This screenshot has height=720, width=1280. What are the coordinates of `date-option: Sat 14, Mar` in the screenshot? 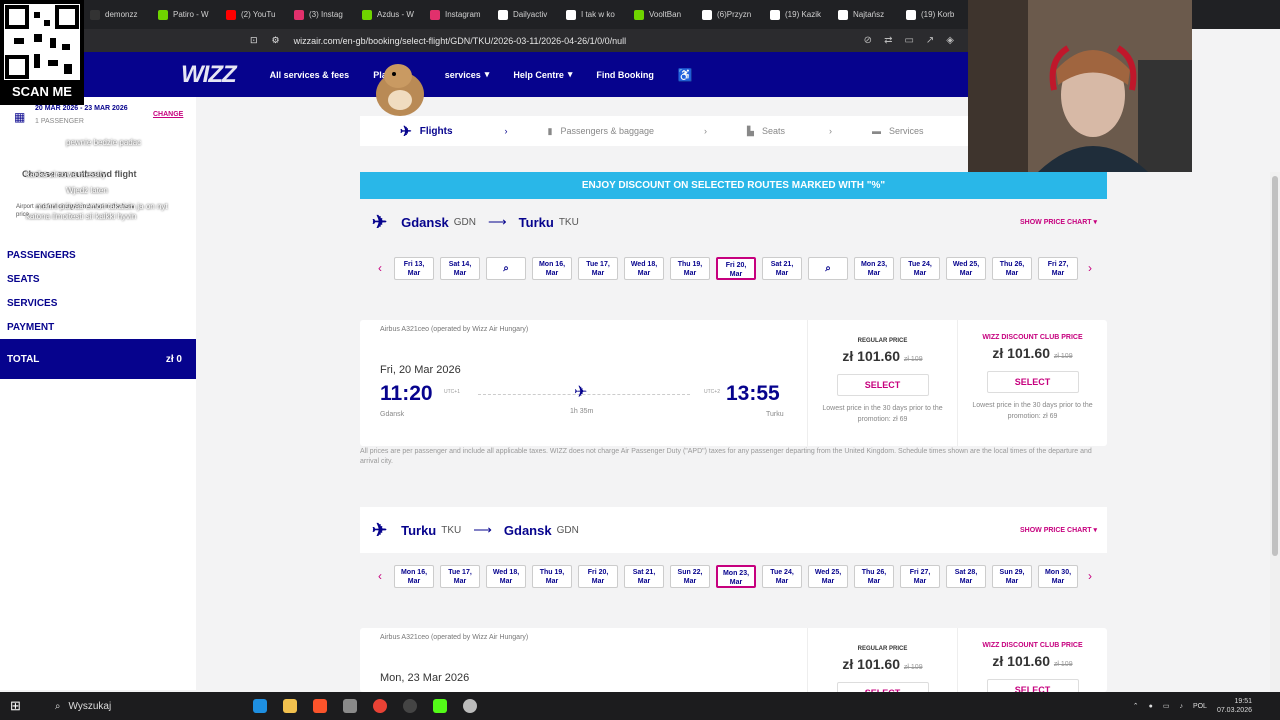 It's located at (460, 268).